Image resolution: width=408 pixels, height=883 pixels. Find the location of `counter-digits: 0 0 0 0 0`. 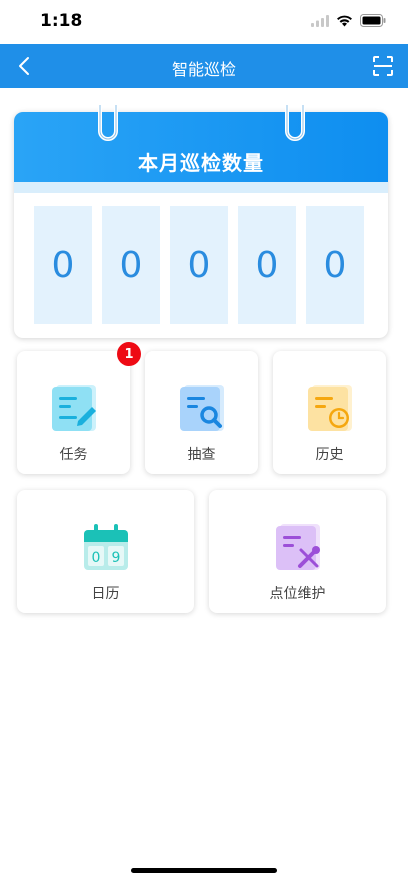

counter-digits: 0 0 0 0 0 is located at coordinates (199, 265).